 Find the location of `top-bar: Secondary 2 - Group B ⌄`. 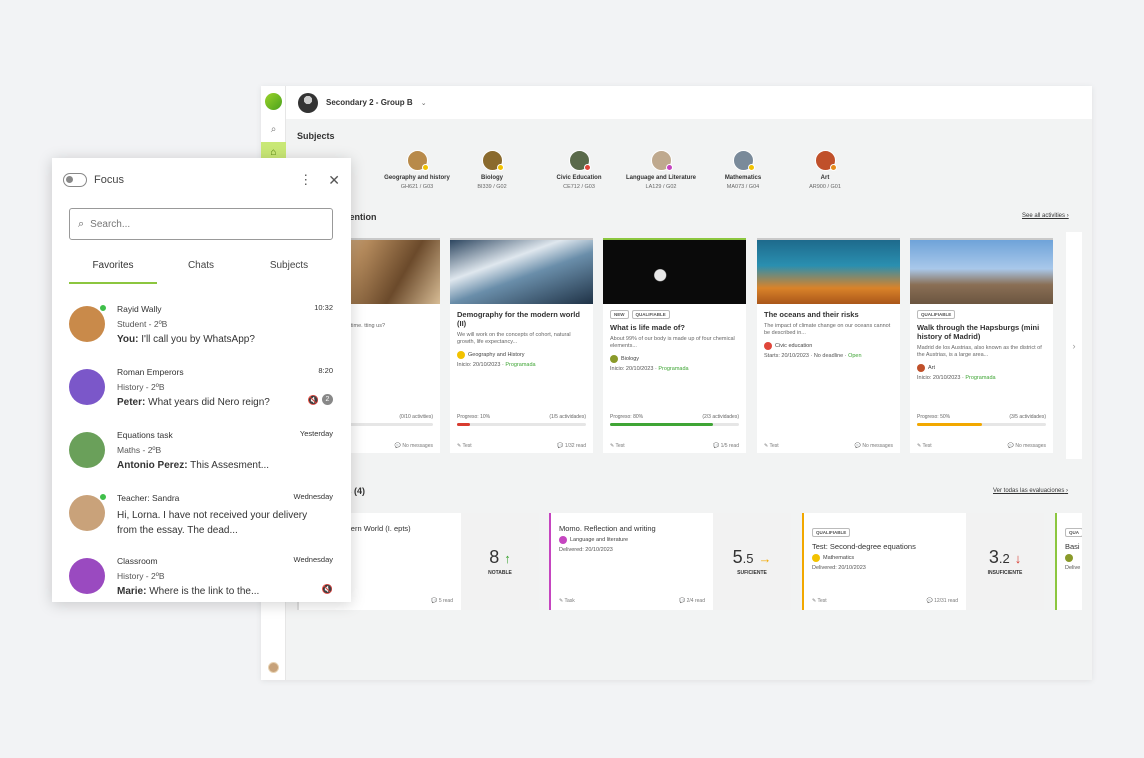

top-bar: Secondary 2 - Group B ⌄ is located at coordinates (689, 102).